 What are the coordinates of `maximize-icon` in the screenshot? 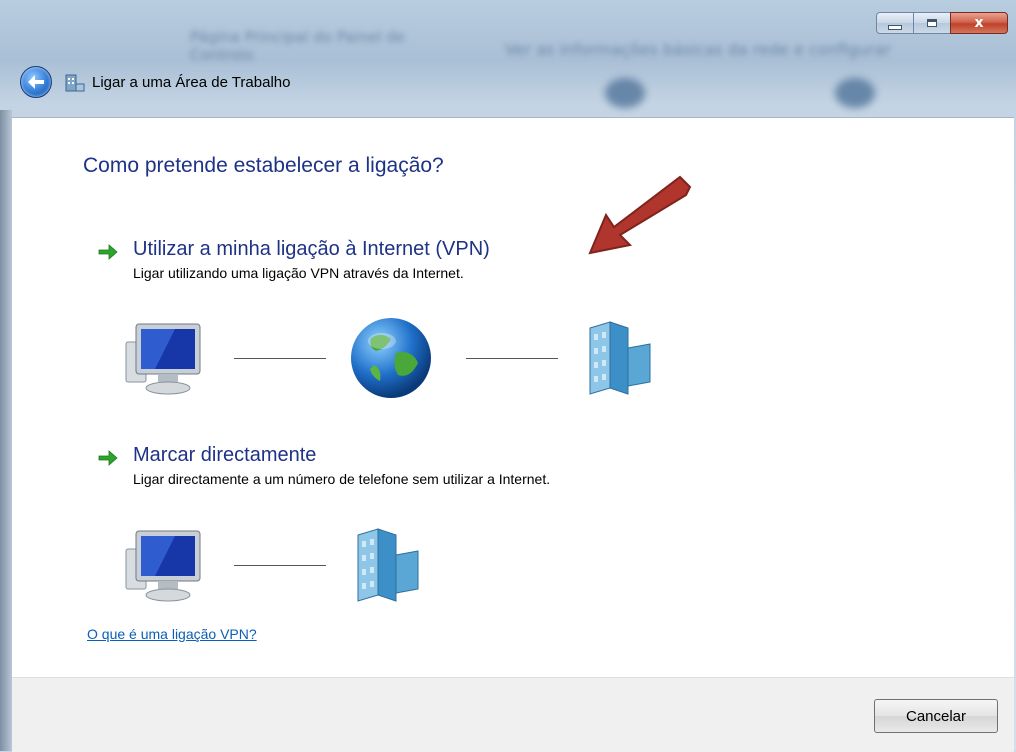 It's located at (932, 23).